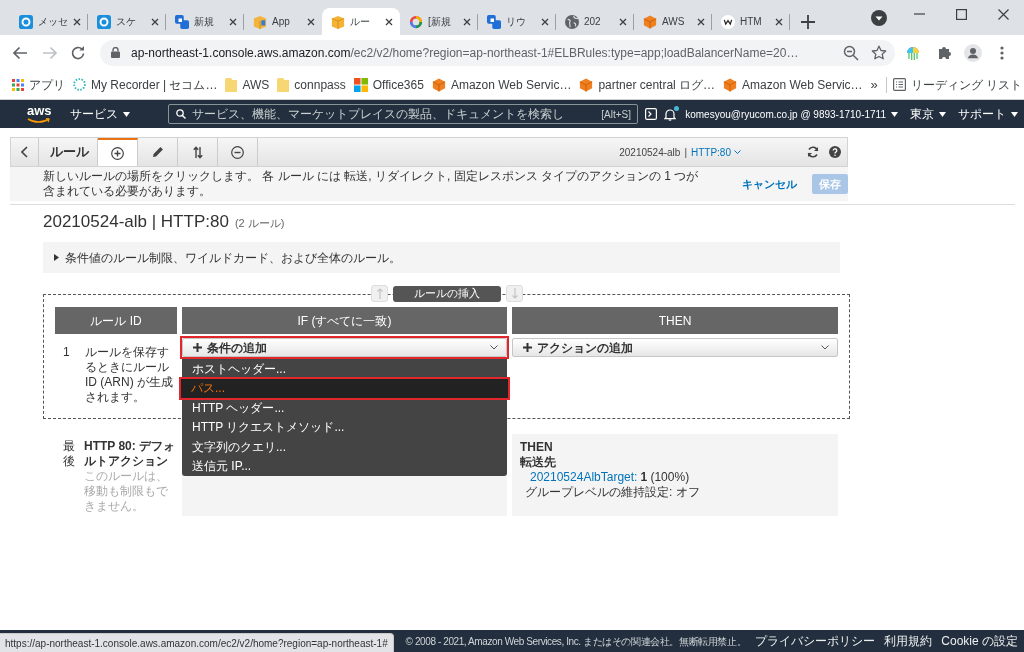  I want to click on action-type: 転送先, so click(538, 462).